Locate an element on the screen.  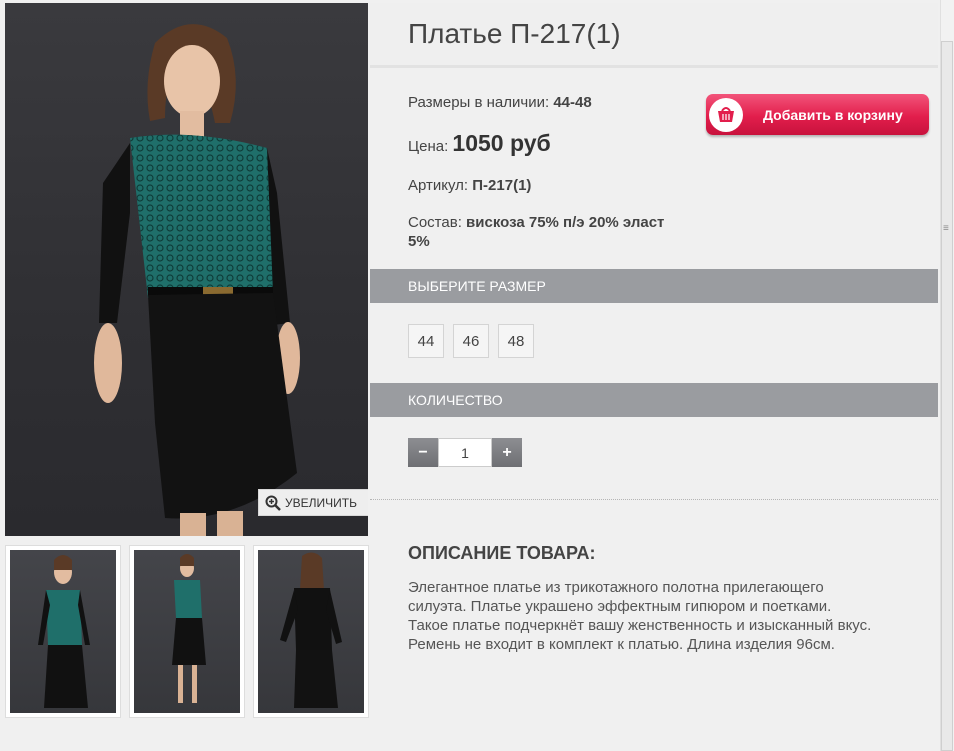
zoom-button: УВЕЛИЧИТЬ is located at coordinates (313, 502).